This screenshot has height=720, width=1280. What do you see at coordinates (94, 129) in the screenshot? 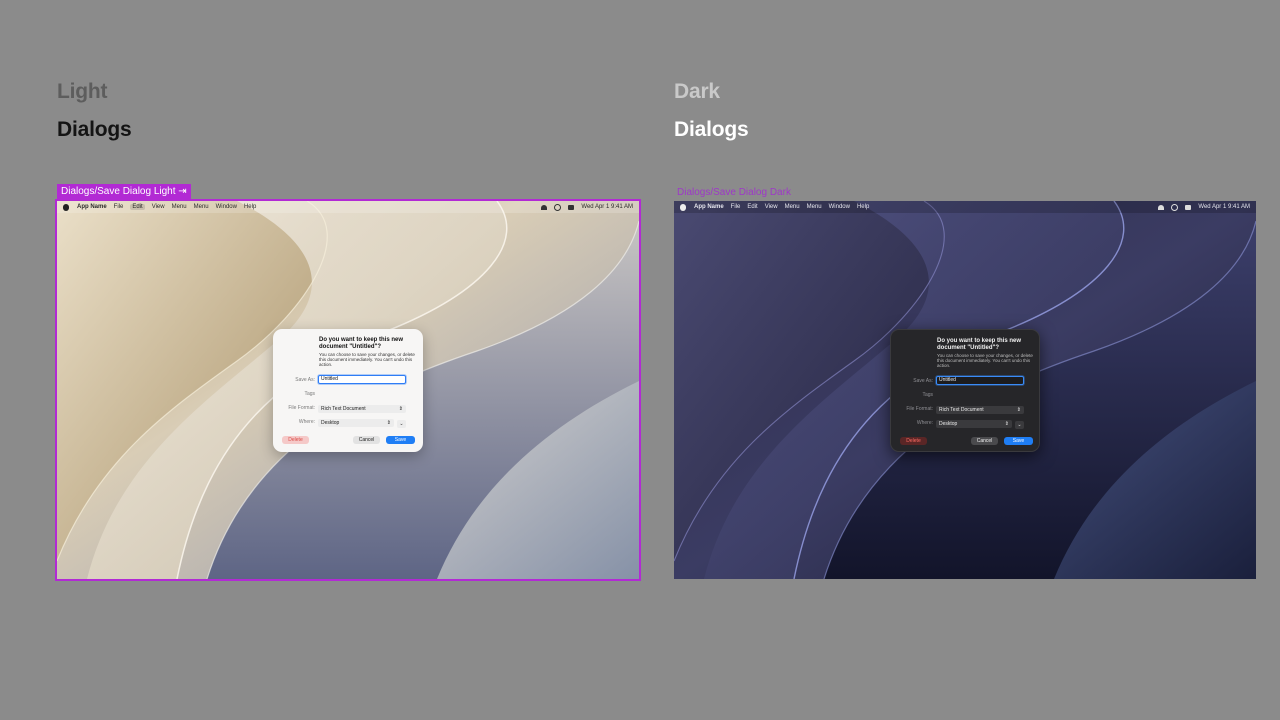
I see `light-section-title: Dialogs` at bounding box center [94, 129].